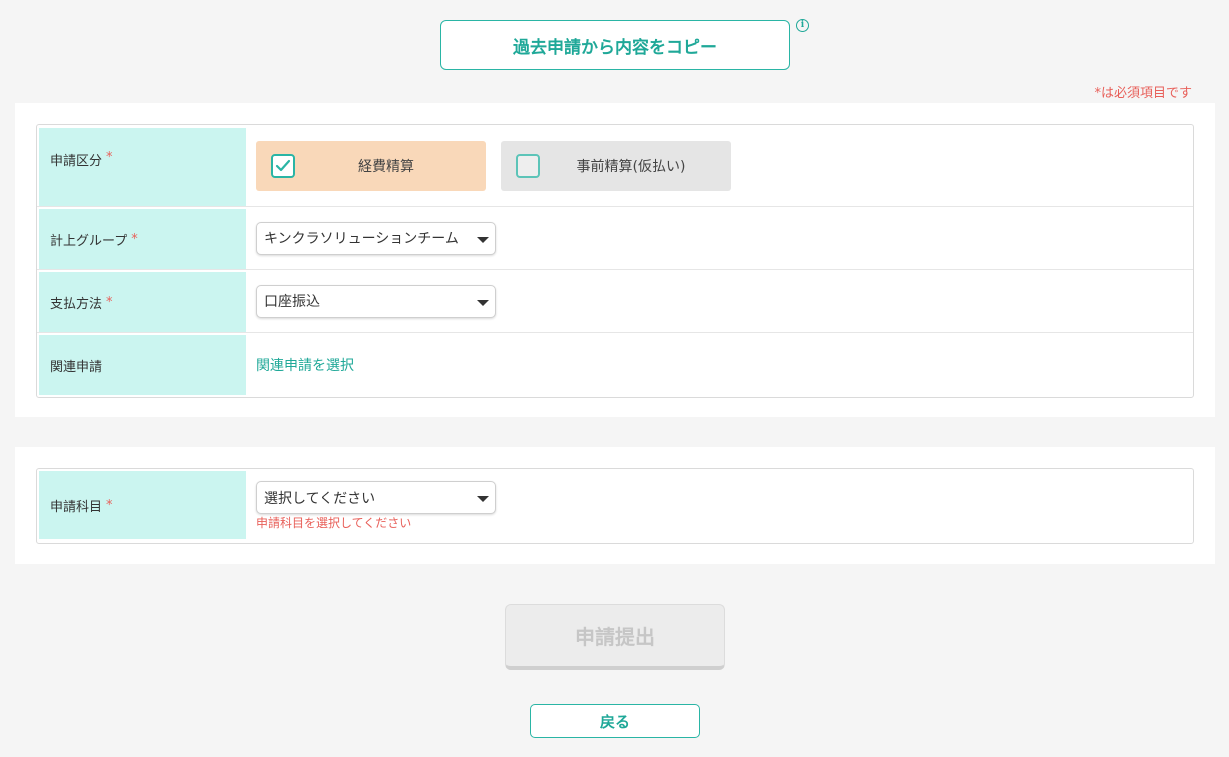 This screenshot has width=1229, height=757. Describe the element at coordinates (142, 239) in the screenshot. I see `group-label: 計上グループ *` at that location.